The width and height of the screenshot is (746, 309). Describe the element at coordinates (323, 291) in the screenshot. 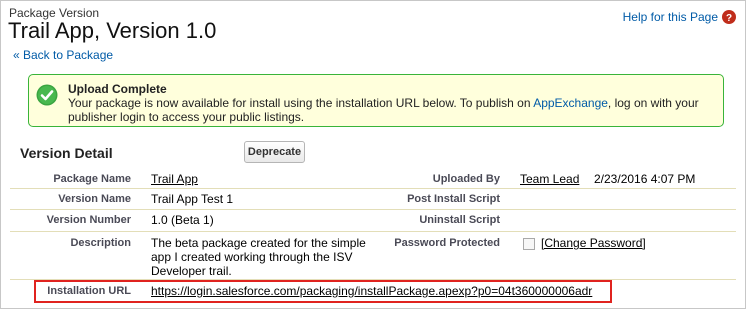

I see `installation-url-highlight` at that location.